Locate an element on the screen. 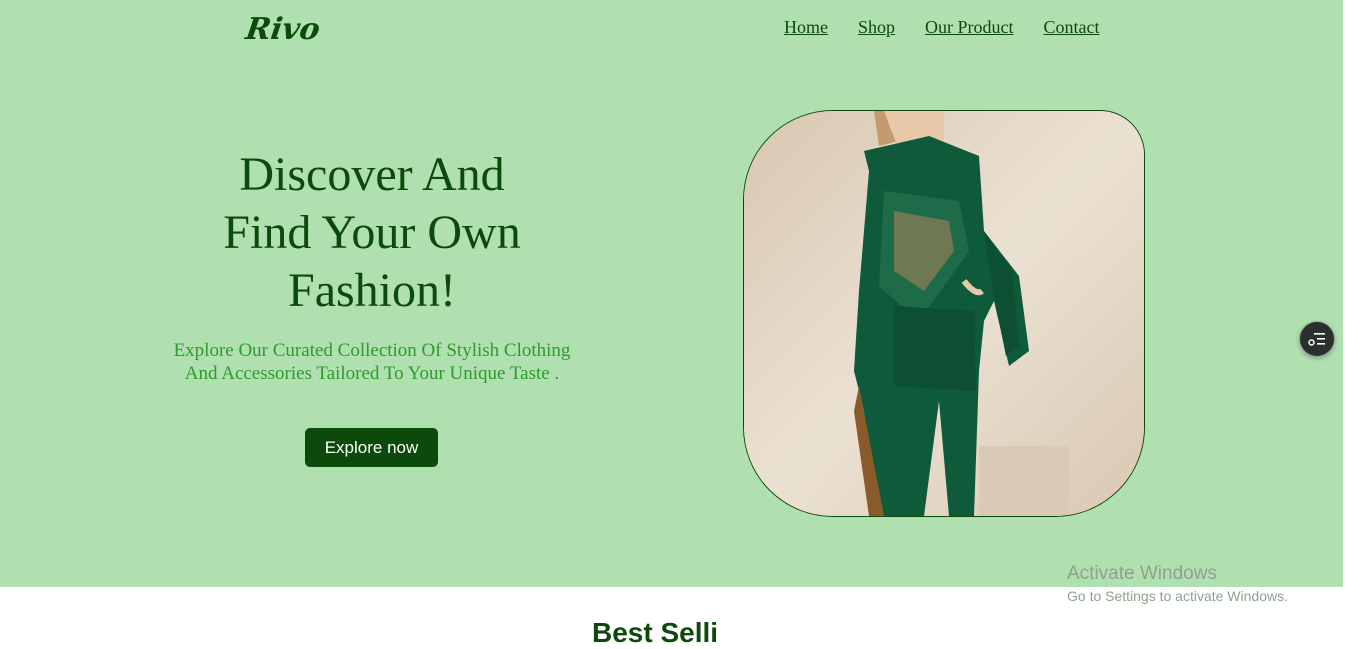 This screenshot has height=649, width=1345. headline-line-3: Fashion! is located at coordinates (372, 290).